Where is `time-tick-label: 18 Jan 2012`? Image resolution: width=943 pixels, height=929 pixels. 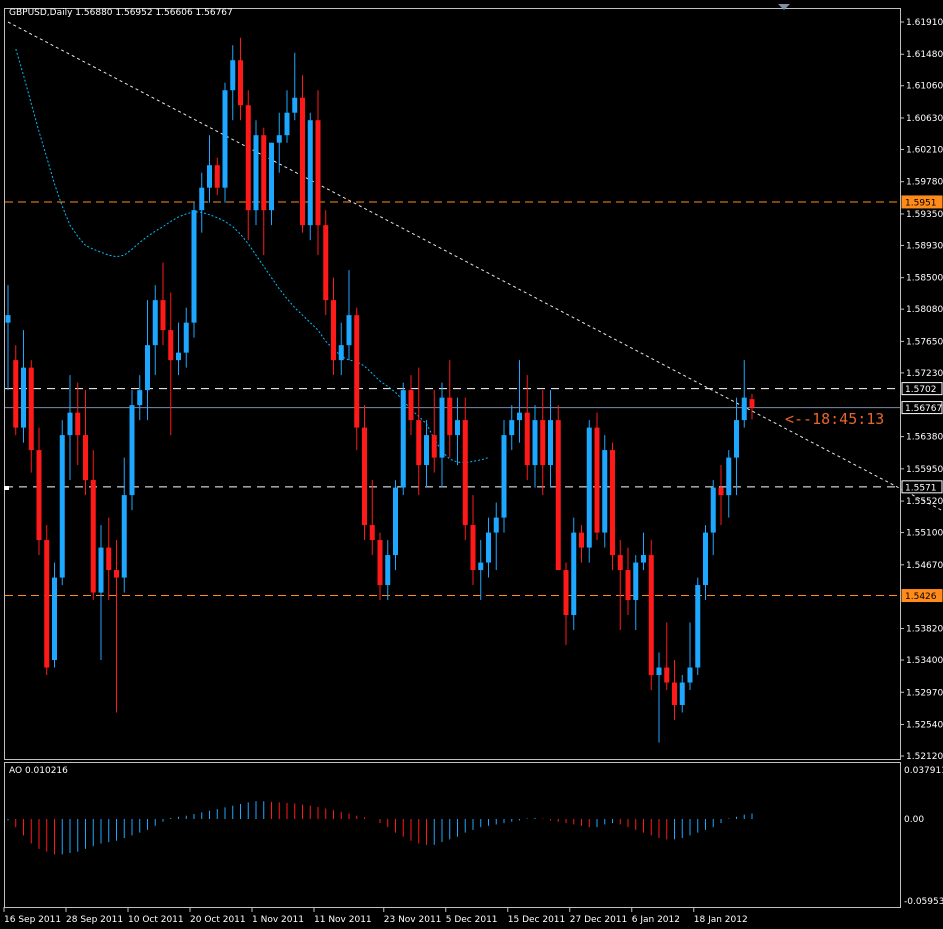 time-tick-label: 18 Jan 2012 is located at coordinates (721, 920).